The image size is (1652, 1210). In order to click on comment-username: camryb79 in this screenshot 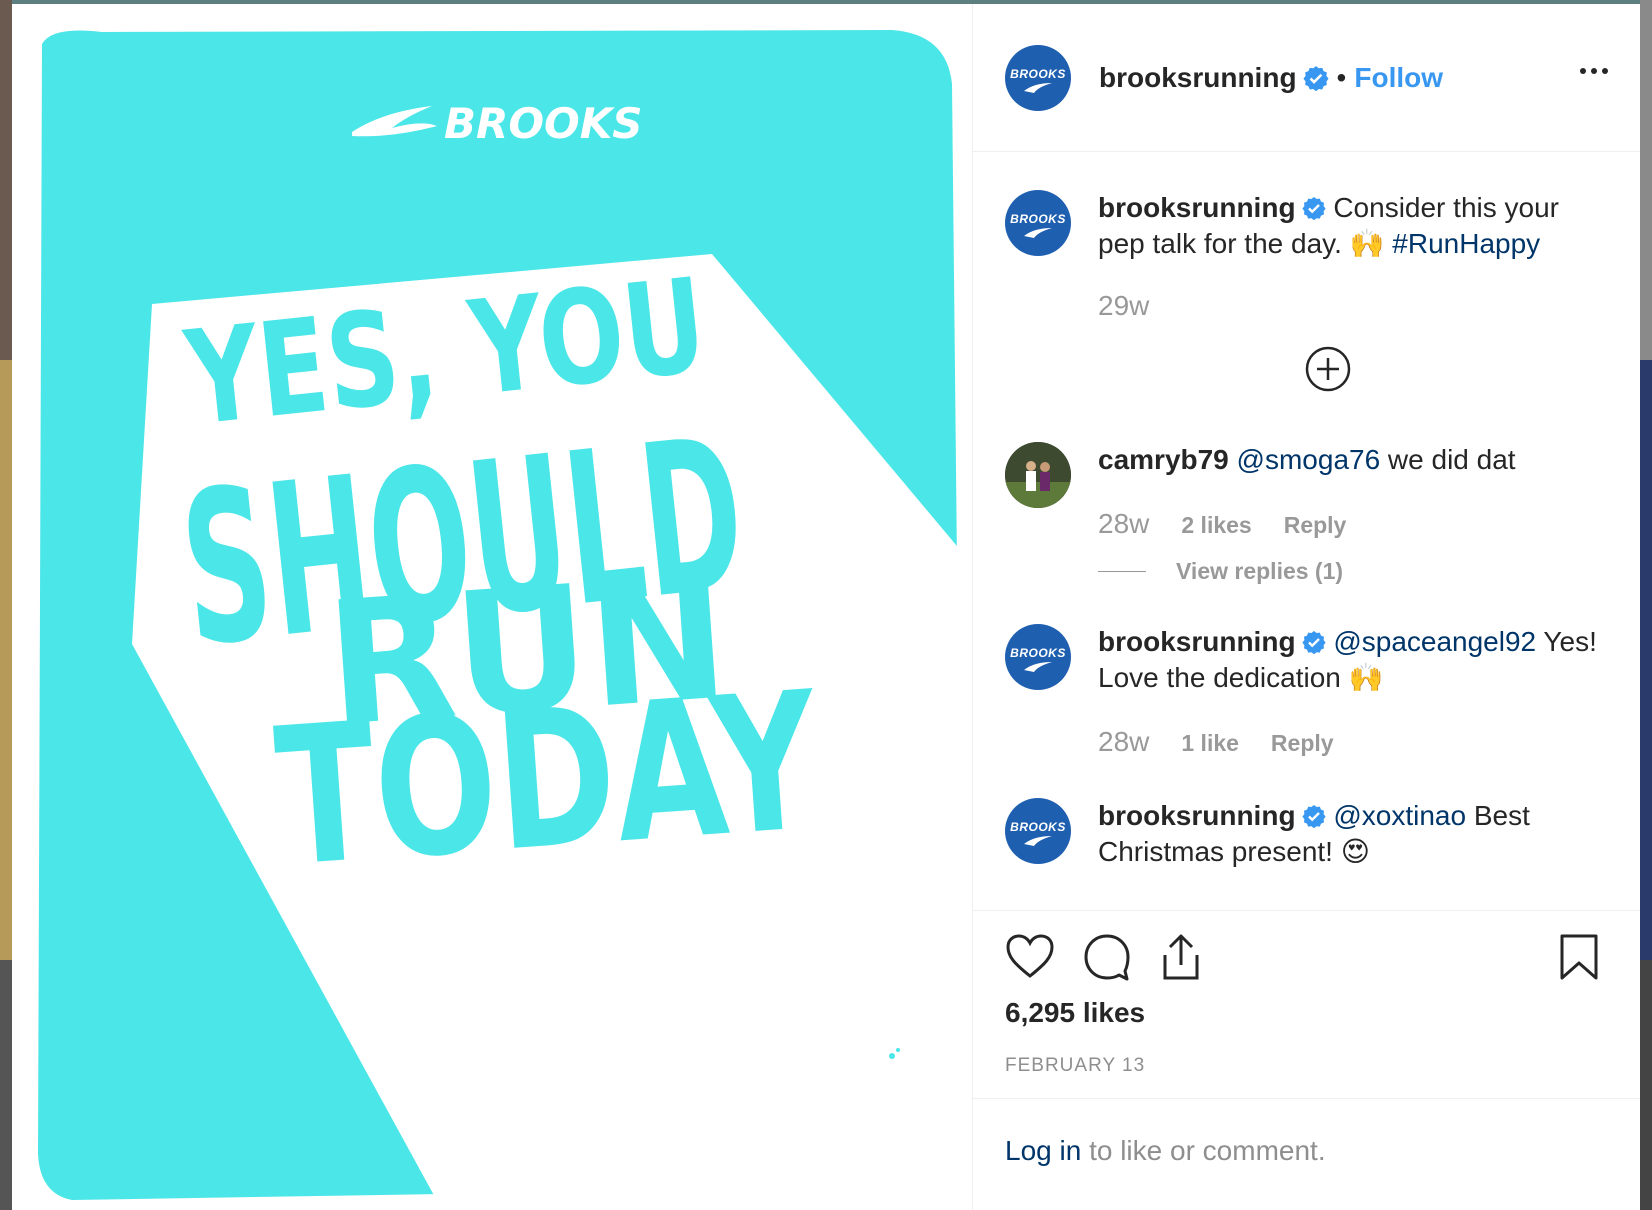, I will do `click(1163, 459)`.